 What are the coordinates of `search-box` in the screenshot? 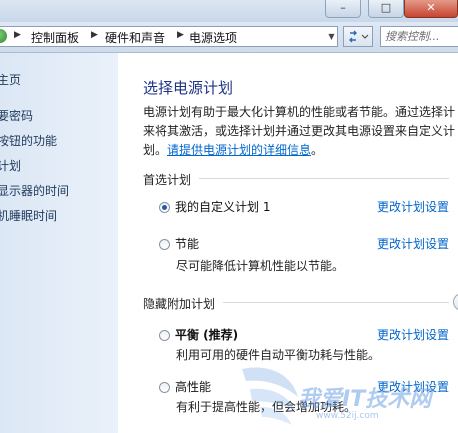 It's located at (419, 36).